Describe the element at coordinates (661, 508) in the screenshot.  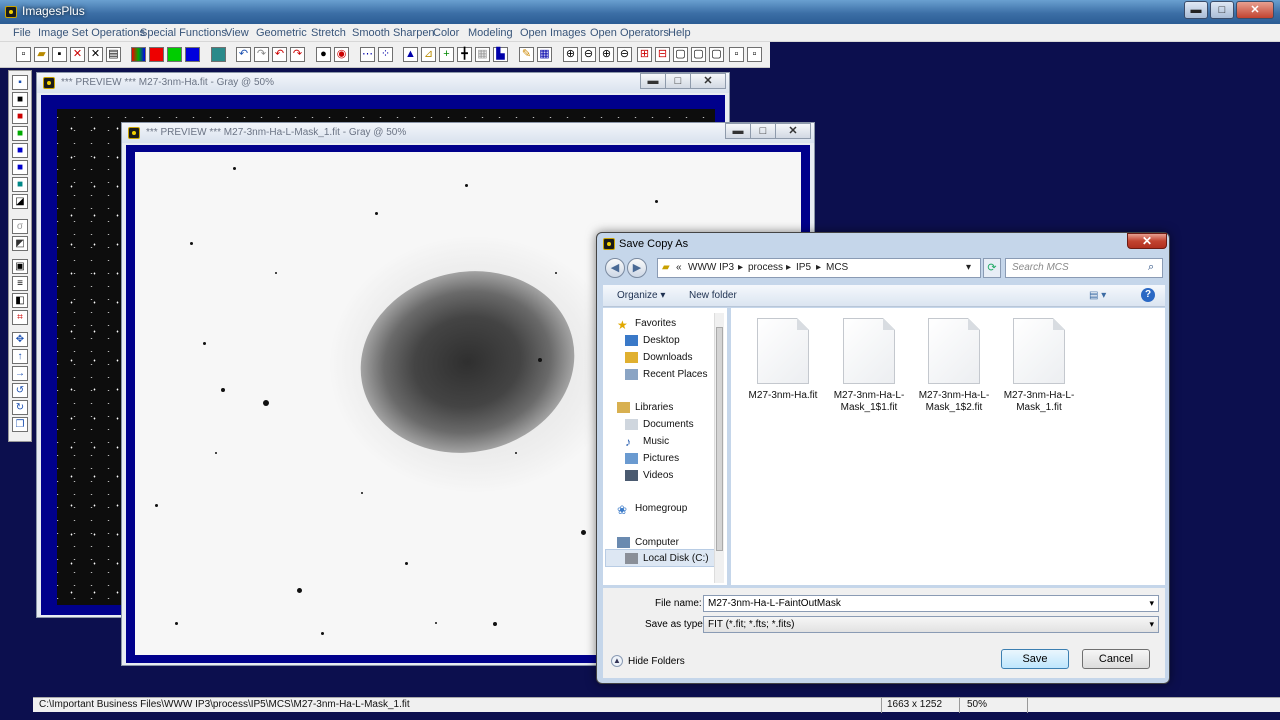
I see `nav-homegroup: Homegroup` at that location.